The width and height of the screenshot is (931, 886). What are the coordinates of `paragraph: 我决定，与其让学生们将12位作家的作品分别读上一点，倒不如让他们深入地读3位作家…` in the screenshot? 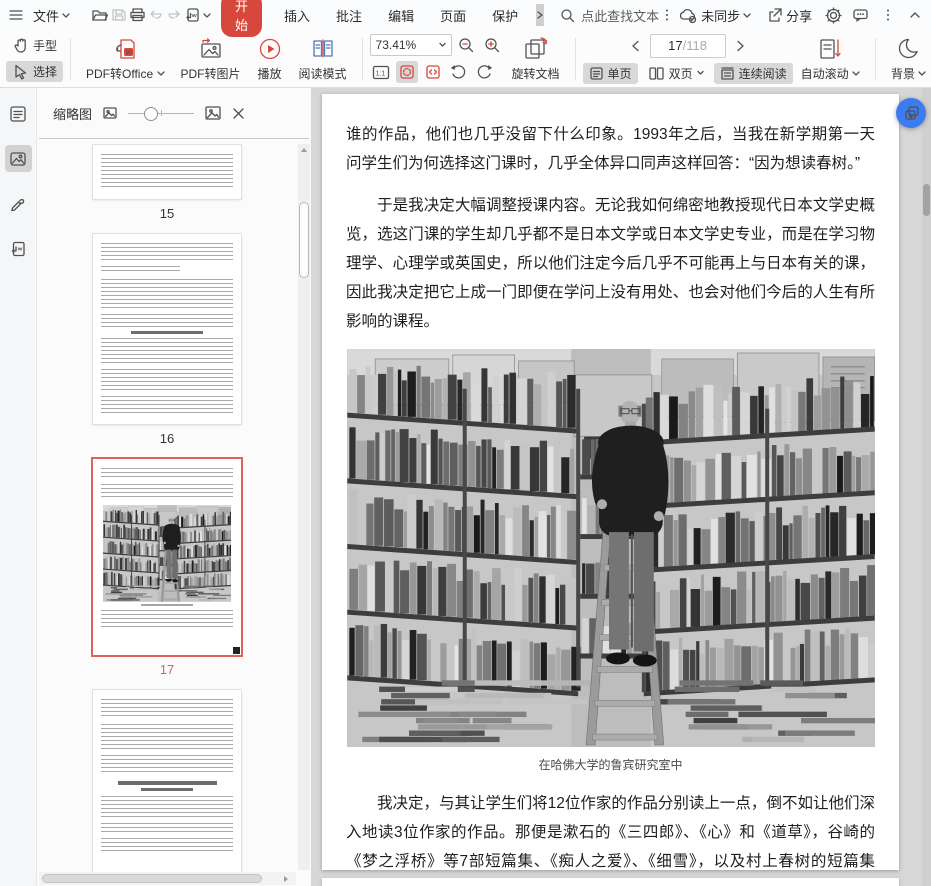 It's located at (610, 840).